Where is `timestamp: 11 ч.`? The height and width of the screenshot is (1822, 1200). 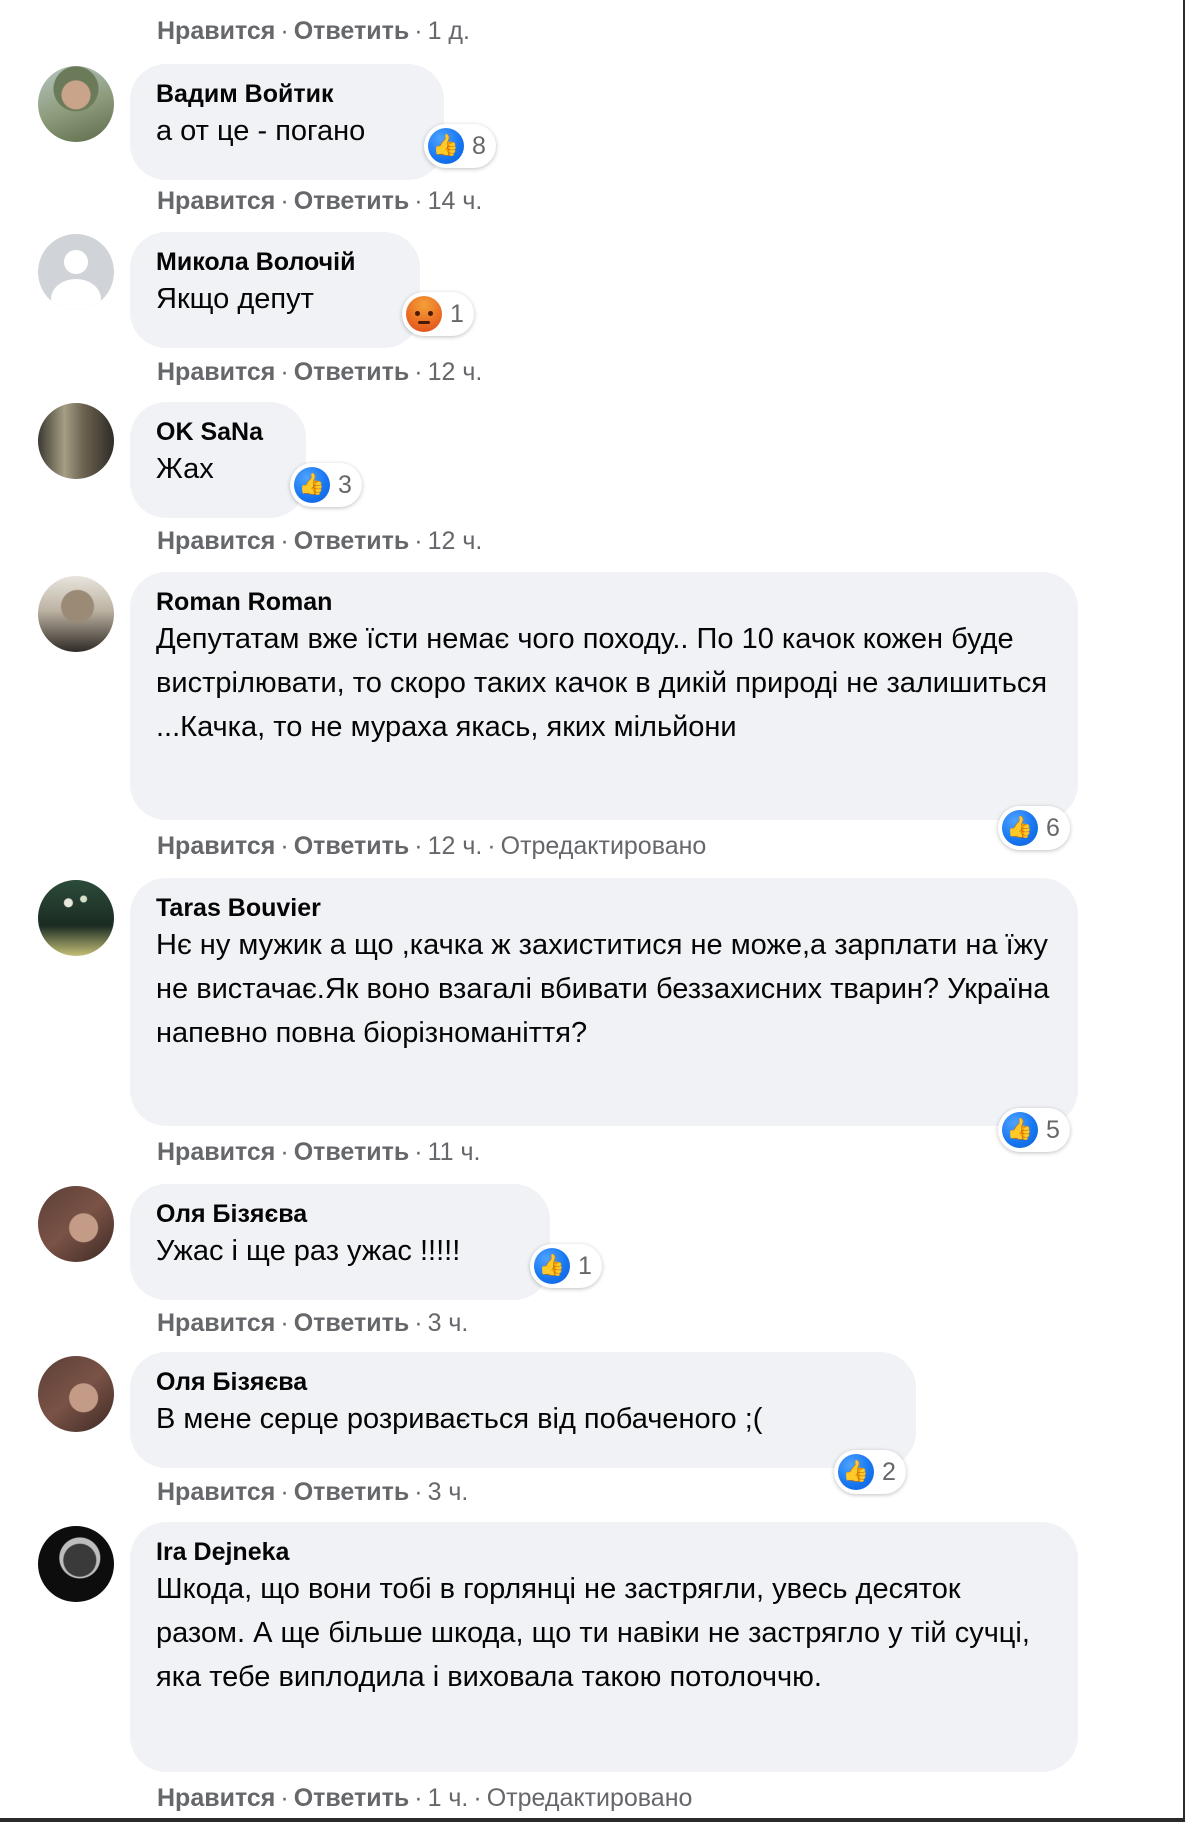 timestamp: 11 ч. is located at coordinates (454, 1152).